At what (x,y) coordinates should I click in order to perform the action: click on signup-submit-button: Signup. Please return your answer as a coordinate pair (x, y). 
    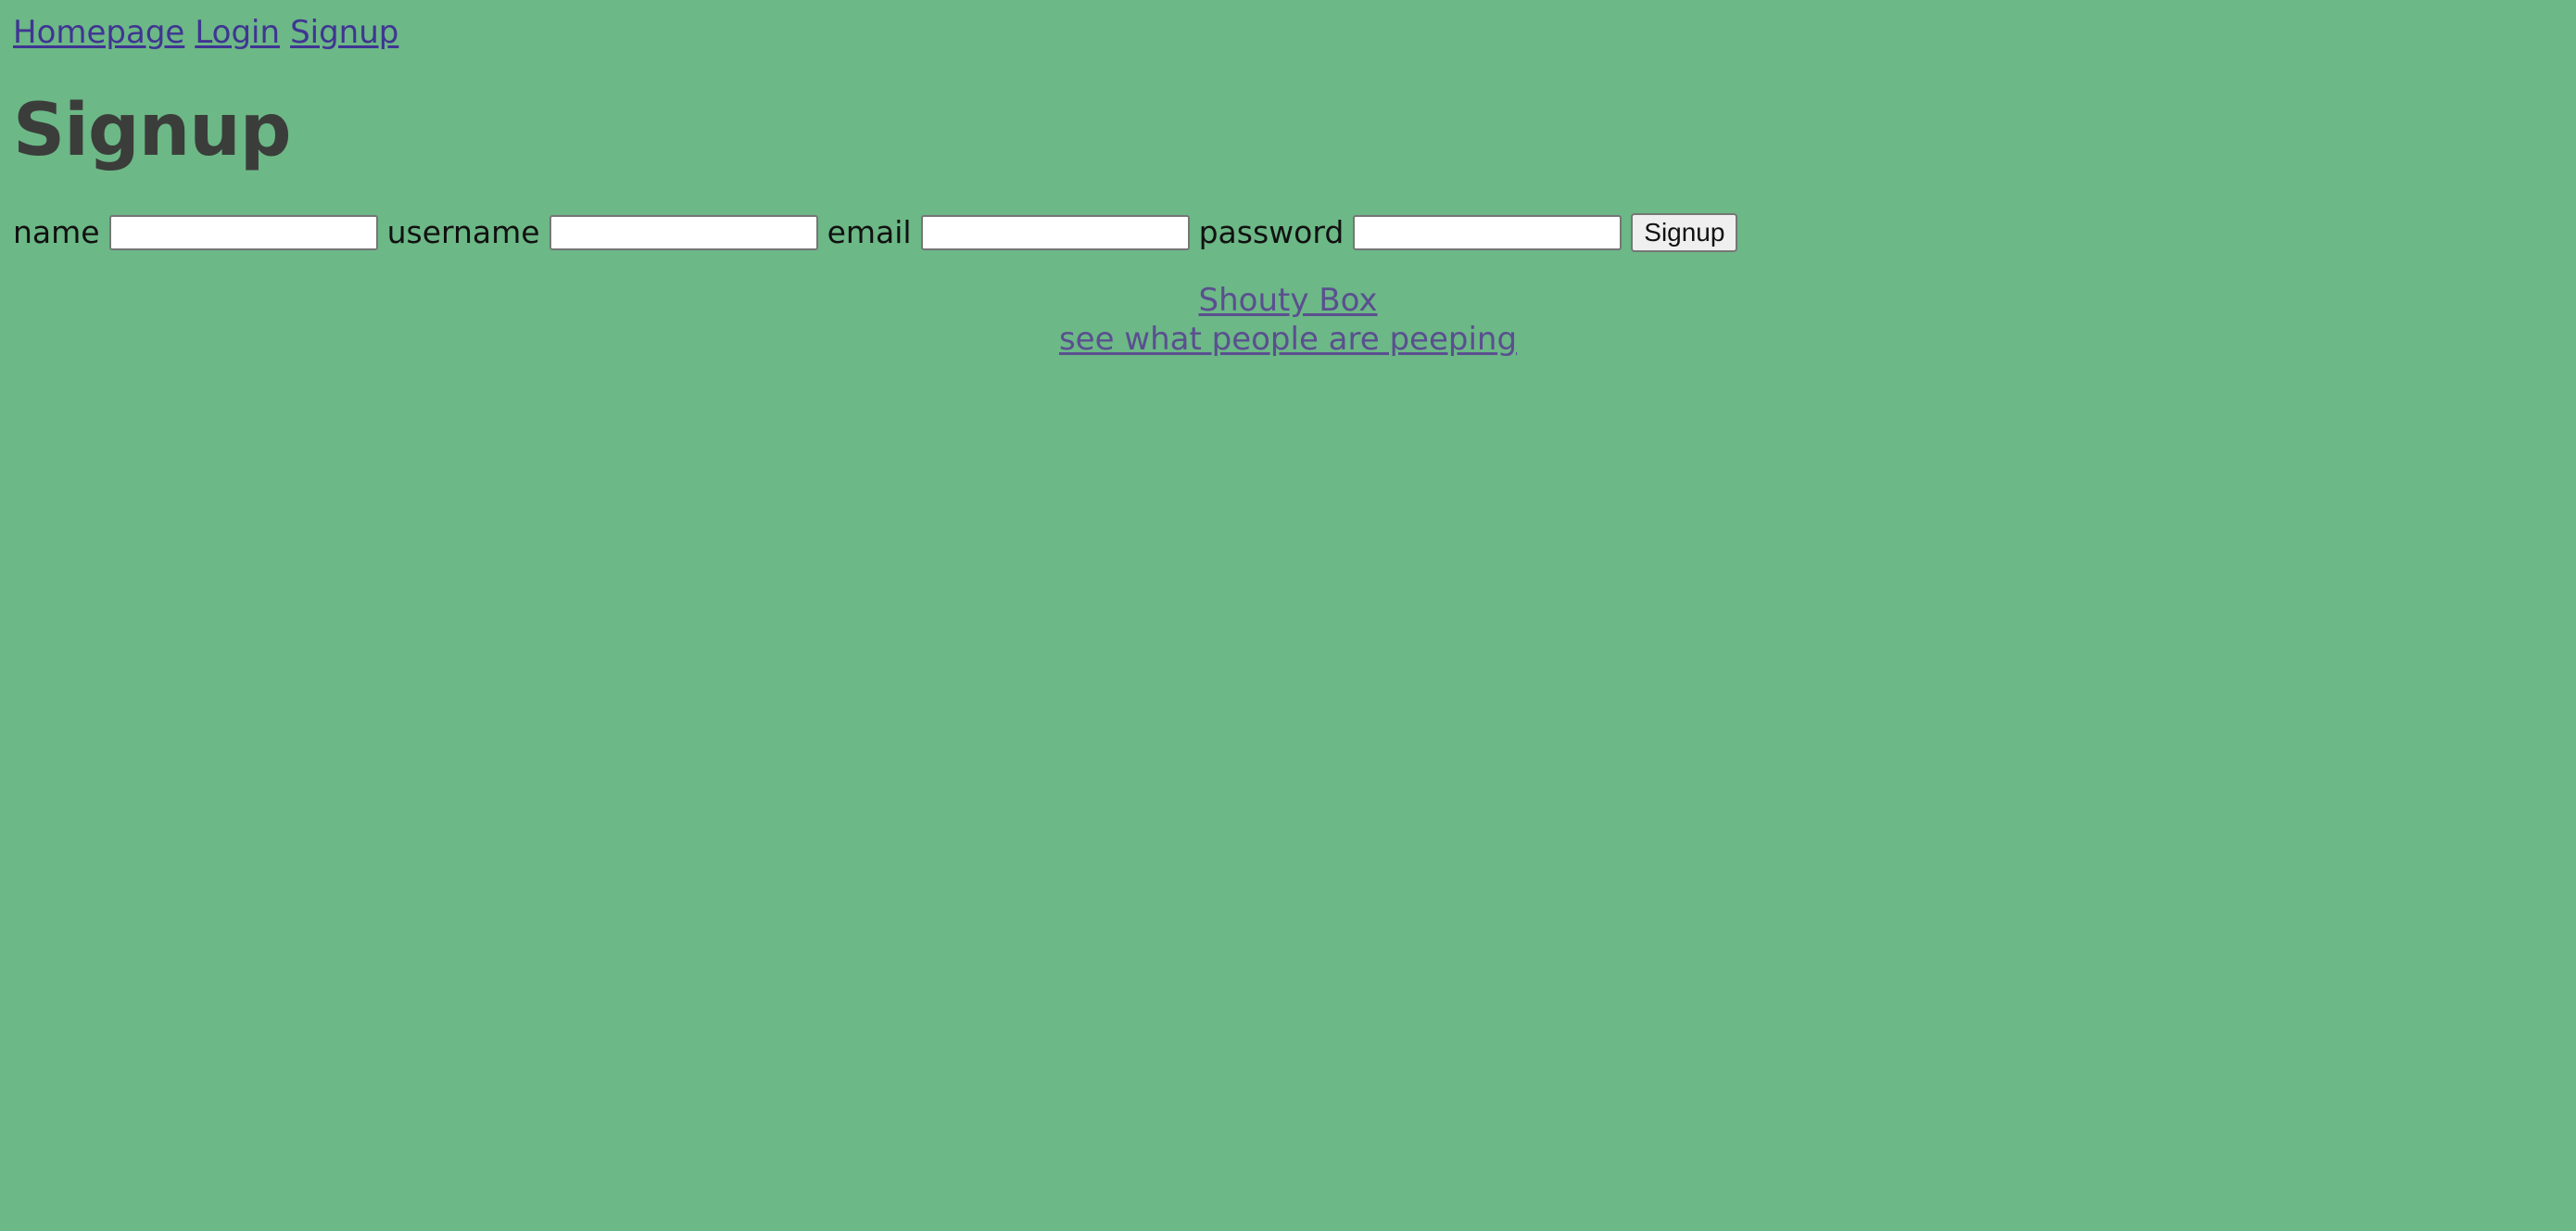
    Looking at the image, I should click on (1684, 232).